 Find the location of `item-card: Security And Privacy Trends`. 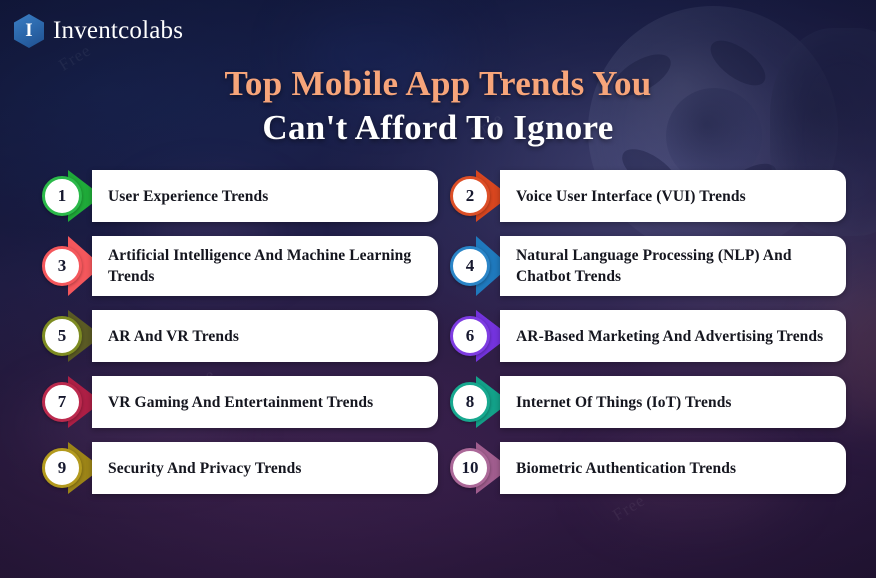

item-card: Security And Privacy Trends is located at coordinates (265, 468).